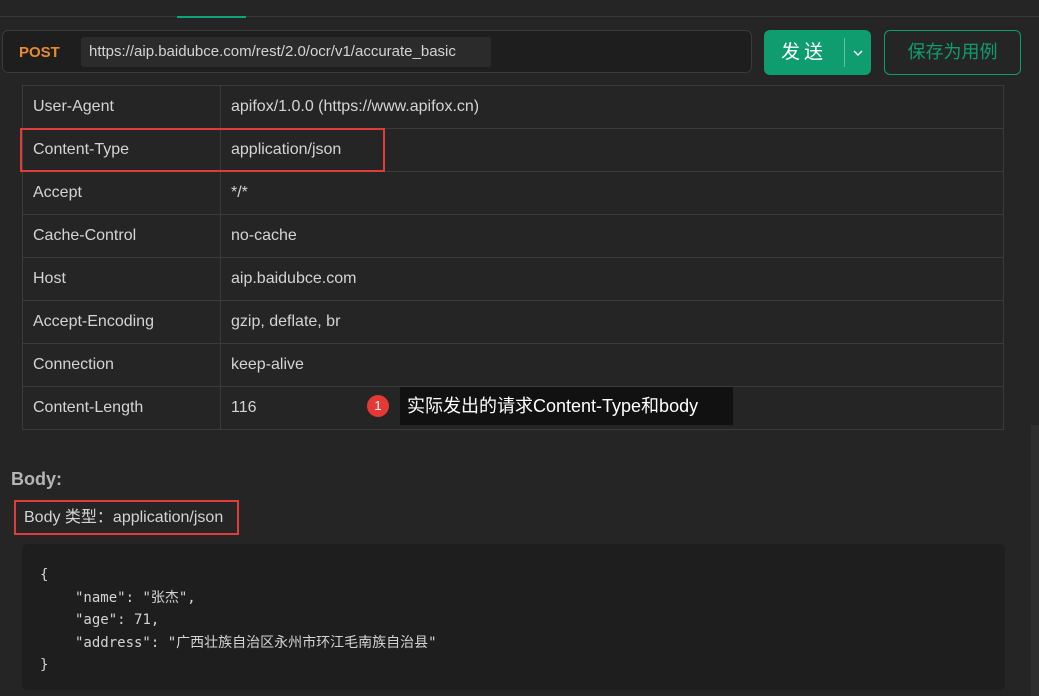 This screenshot has height=696, width=1039. I want to click on header-key: Content-Type, so click(121, 150).